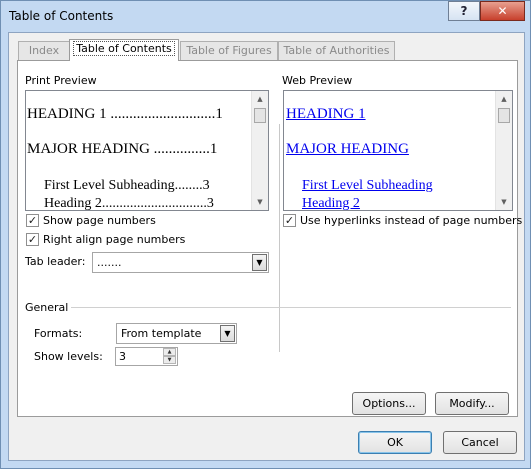 The image size is (531, 469). I want to click on show-levels-spinner: 3 ▲ ▼, so click(146, 356).